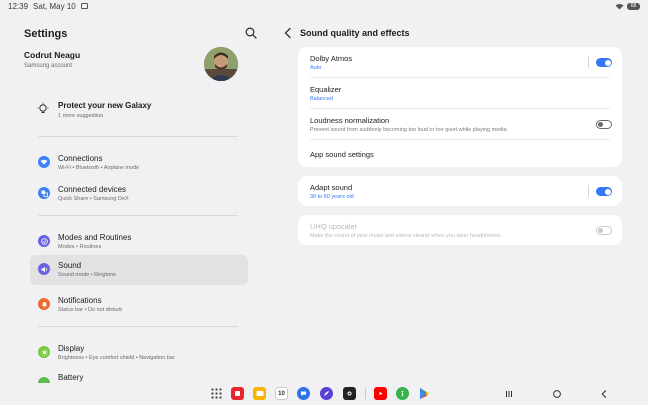 The width and height of the screenshot is (648, 405). I want to click on feather-app-icon, so click(326, 393).